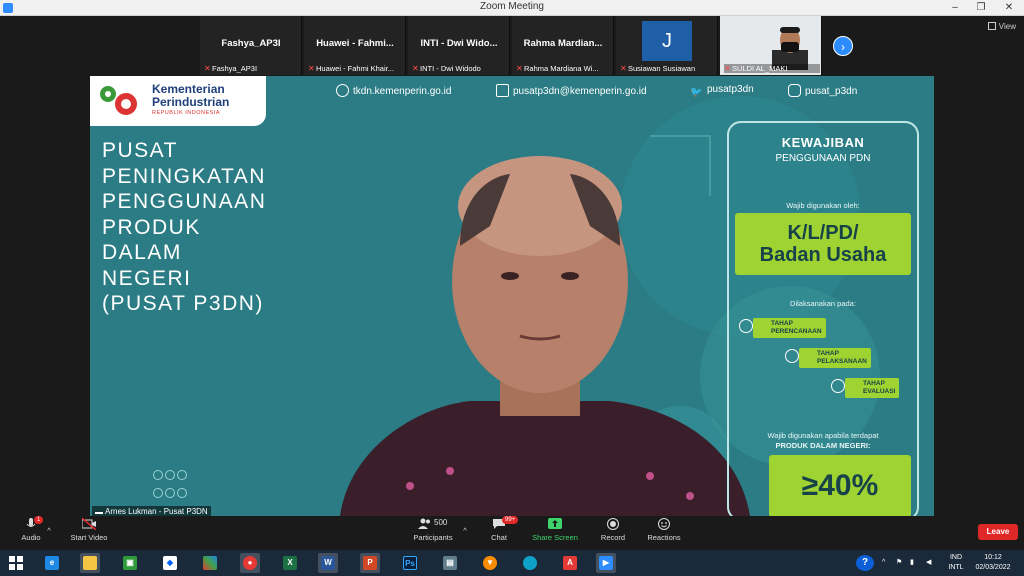 The image size is (1024, 576). I want to click on view-button: View, so click(1001, 26).